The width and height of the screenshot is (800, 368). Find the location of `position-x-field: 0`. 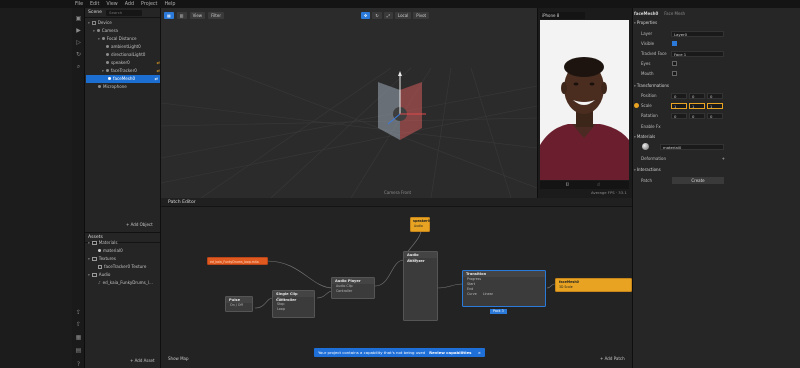

position-x-field: 0 is located at coordinates (679, 96).